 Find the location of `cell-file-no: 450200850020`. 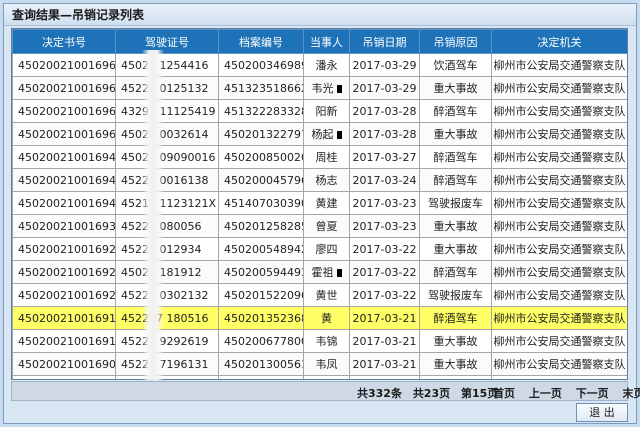

cell-file-no: 450200850020 is located at coordinates (261, 157).